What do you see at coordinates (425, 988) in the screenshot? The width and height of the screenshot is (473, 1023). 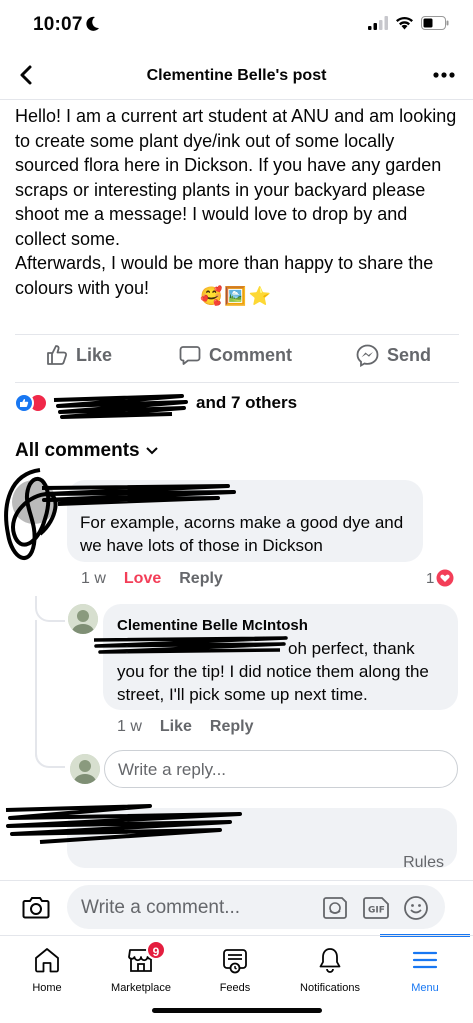 I see `tab-label: Menu` at bounding box center [425, 988].